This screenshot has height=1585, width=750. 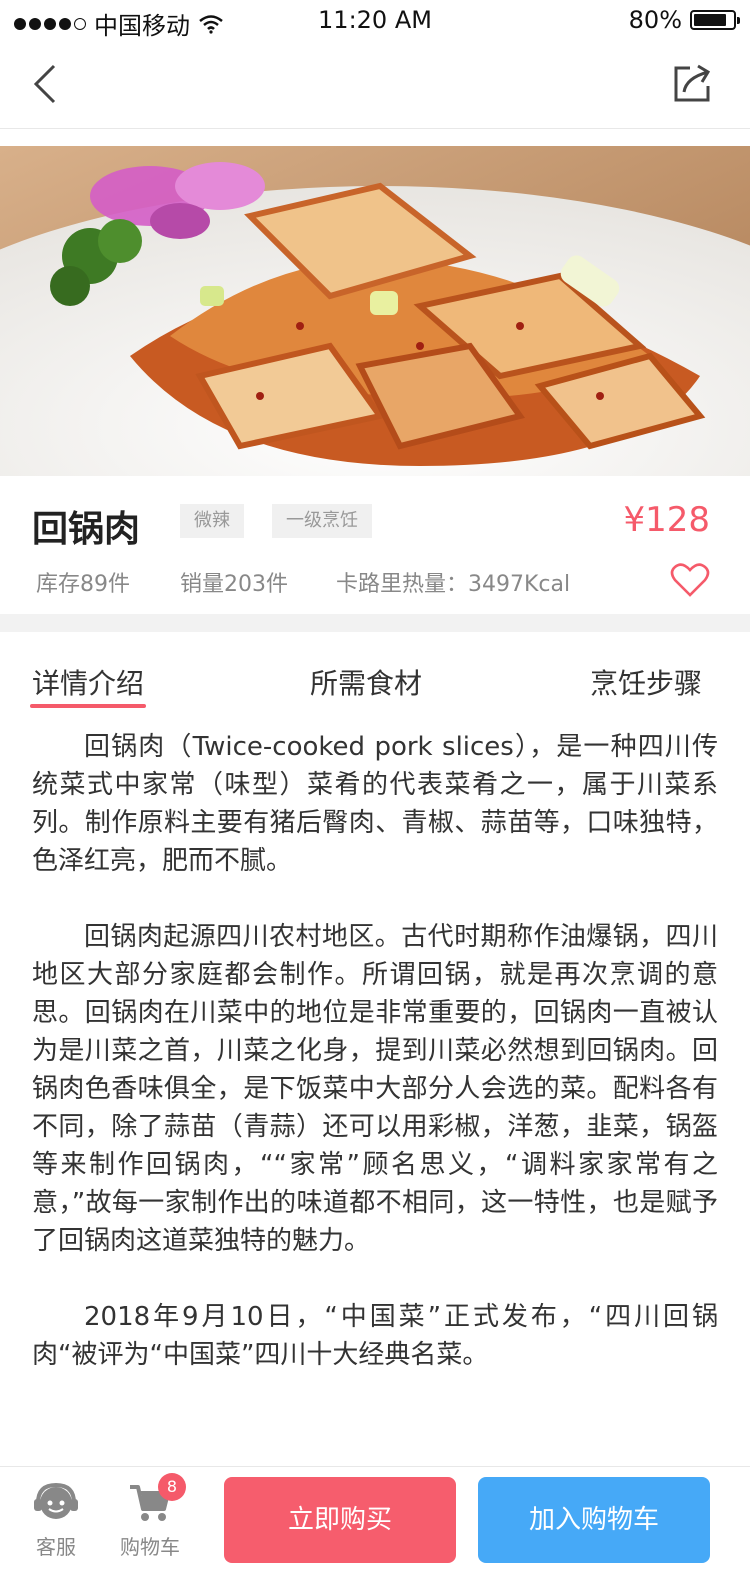 I want to click on add-to-cart-button: 加入购物车, so click(x=594, y=1520).